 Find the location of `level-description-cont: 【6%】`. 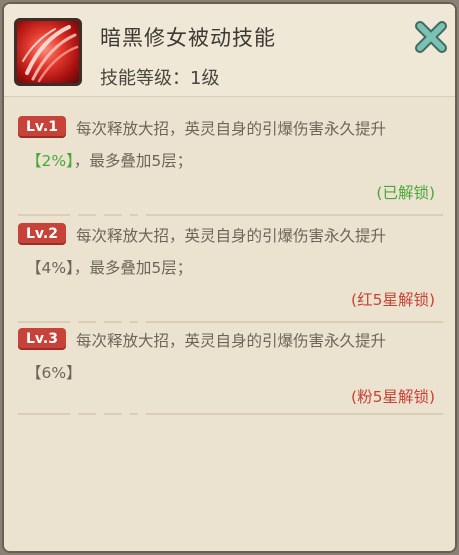

level-description-cont: 【6%】 is located at coordinates (54, 372).